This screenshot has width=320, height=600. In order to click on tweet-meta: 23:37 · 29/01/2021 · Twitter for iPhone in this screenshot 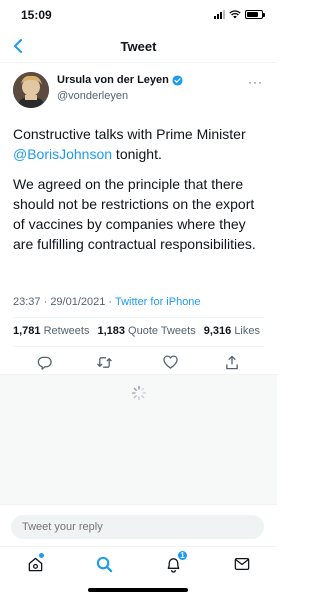, I will do `click(107, 302)`.